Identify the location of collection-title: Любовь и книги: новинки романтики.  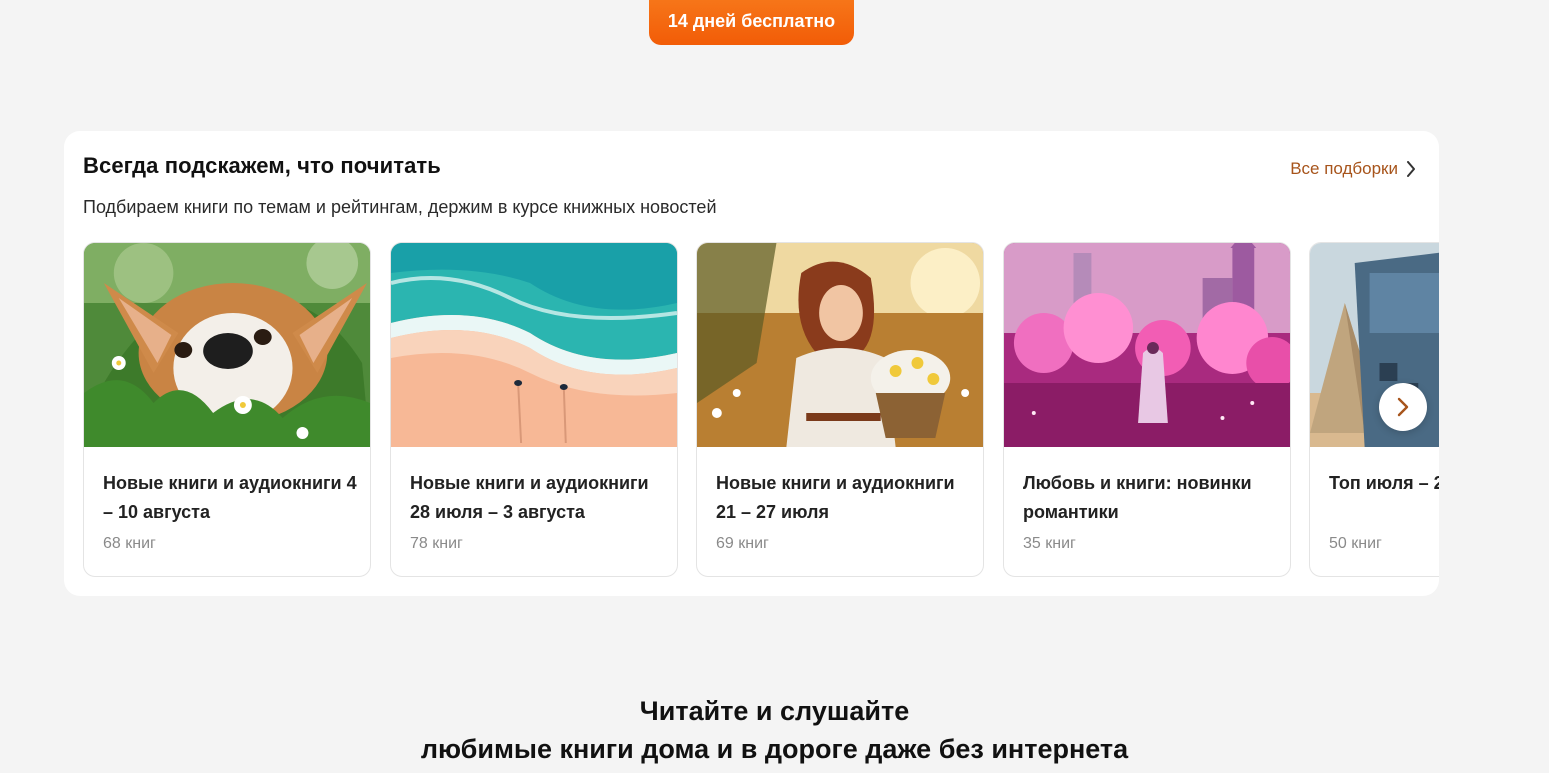
(1137, 497).